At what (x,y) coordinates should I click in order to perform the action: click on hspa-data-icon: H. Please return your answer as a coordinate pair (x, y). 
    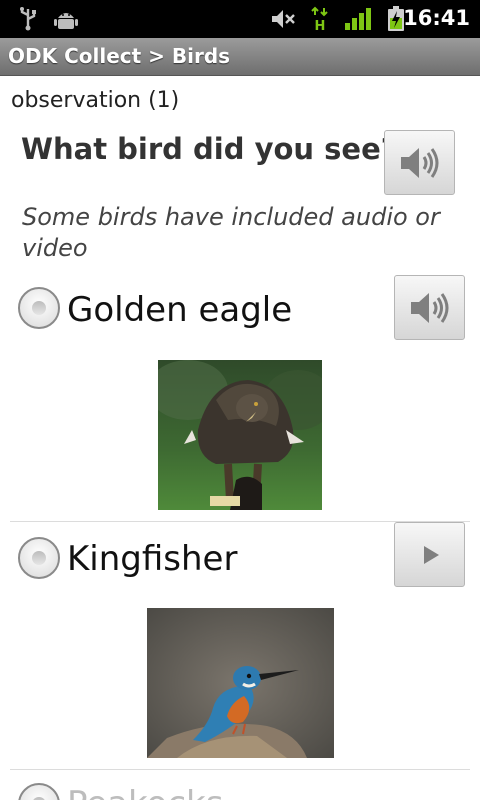
    Looking at the image, I should click on (320, 19).